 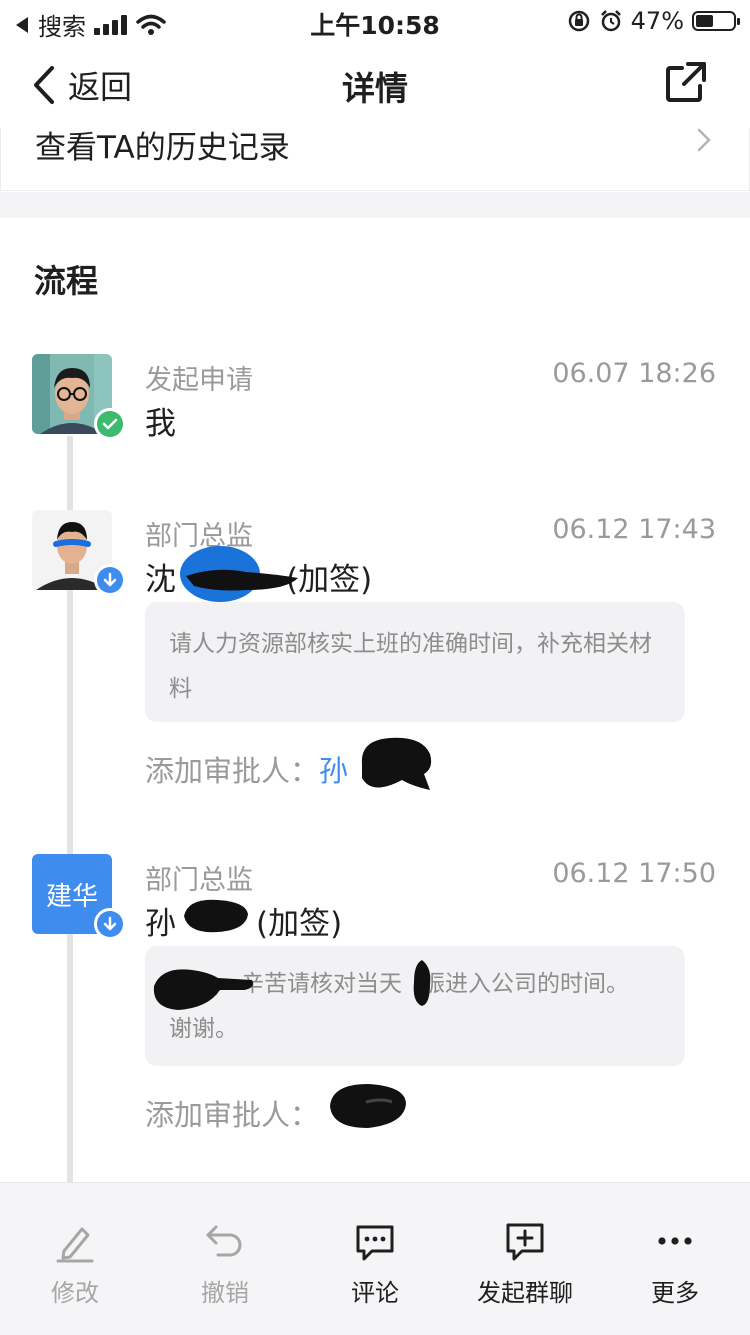 I want to click on step-comment: 辛苦请核对当天 振进入公司的时间。 谢谢。, so click(x=415, y=1006).